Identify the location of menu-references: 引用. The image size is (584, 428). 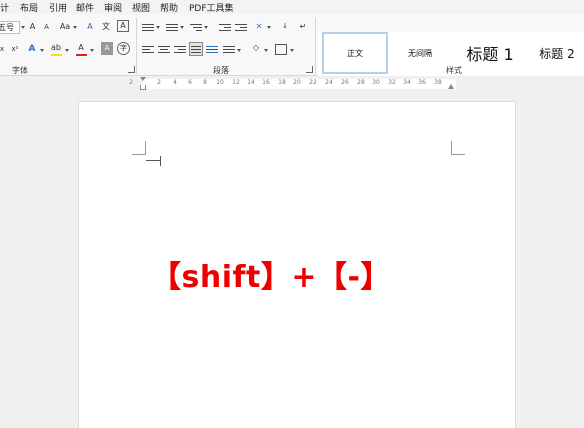
(58, 7).